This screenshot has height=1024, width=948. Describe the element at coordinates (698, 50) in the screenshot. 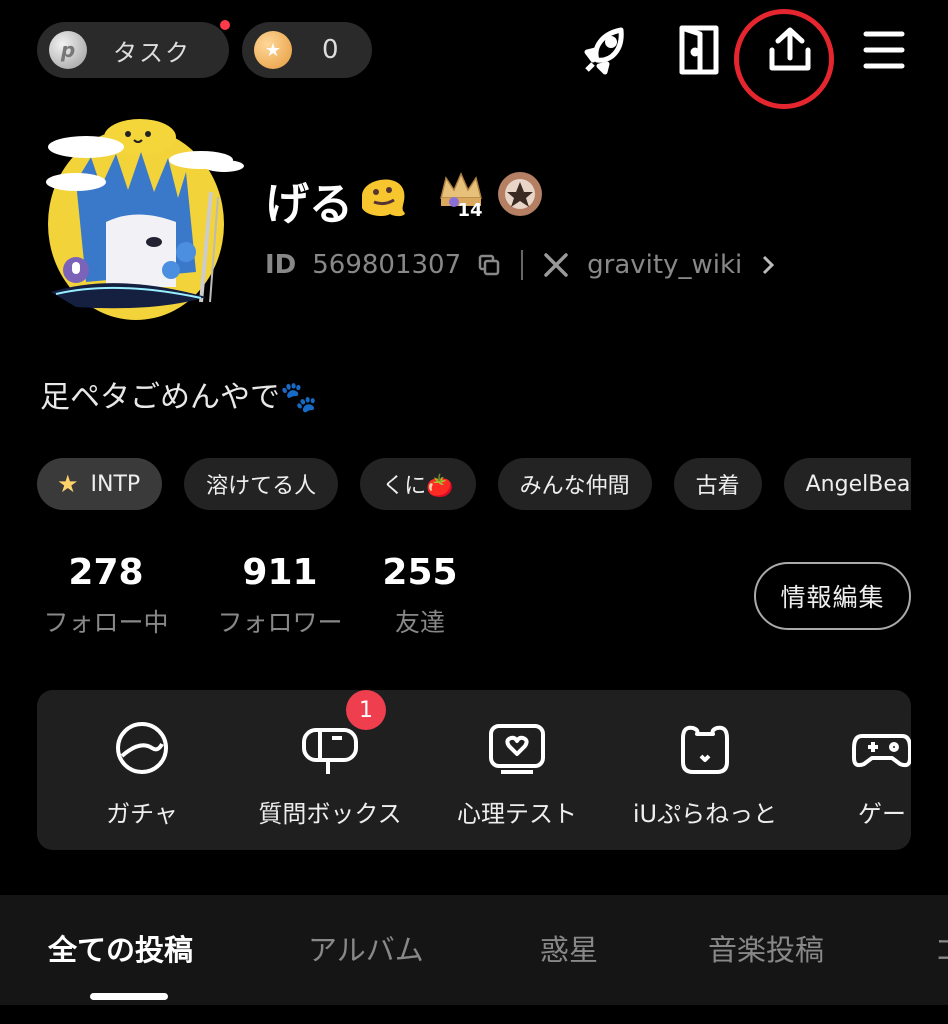

I see `door-icon` at that location.